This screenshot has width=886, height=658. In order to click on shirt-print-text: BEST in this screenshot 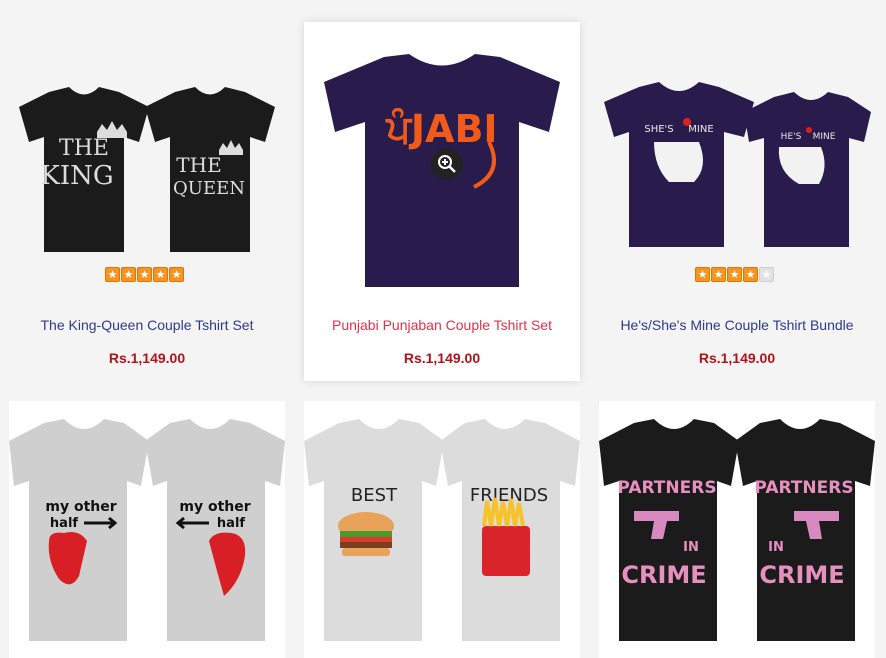, I will do `click(374, 495)`.